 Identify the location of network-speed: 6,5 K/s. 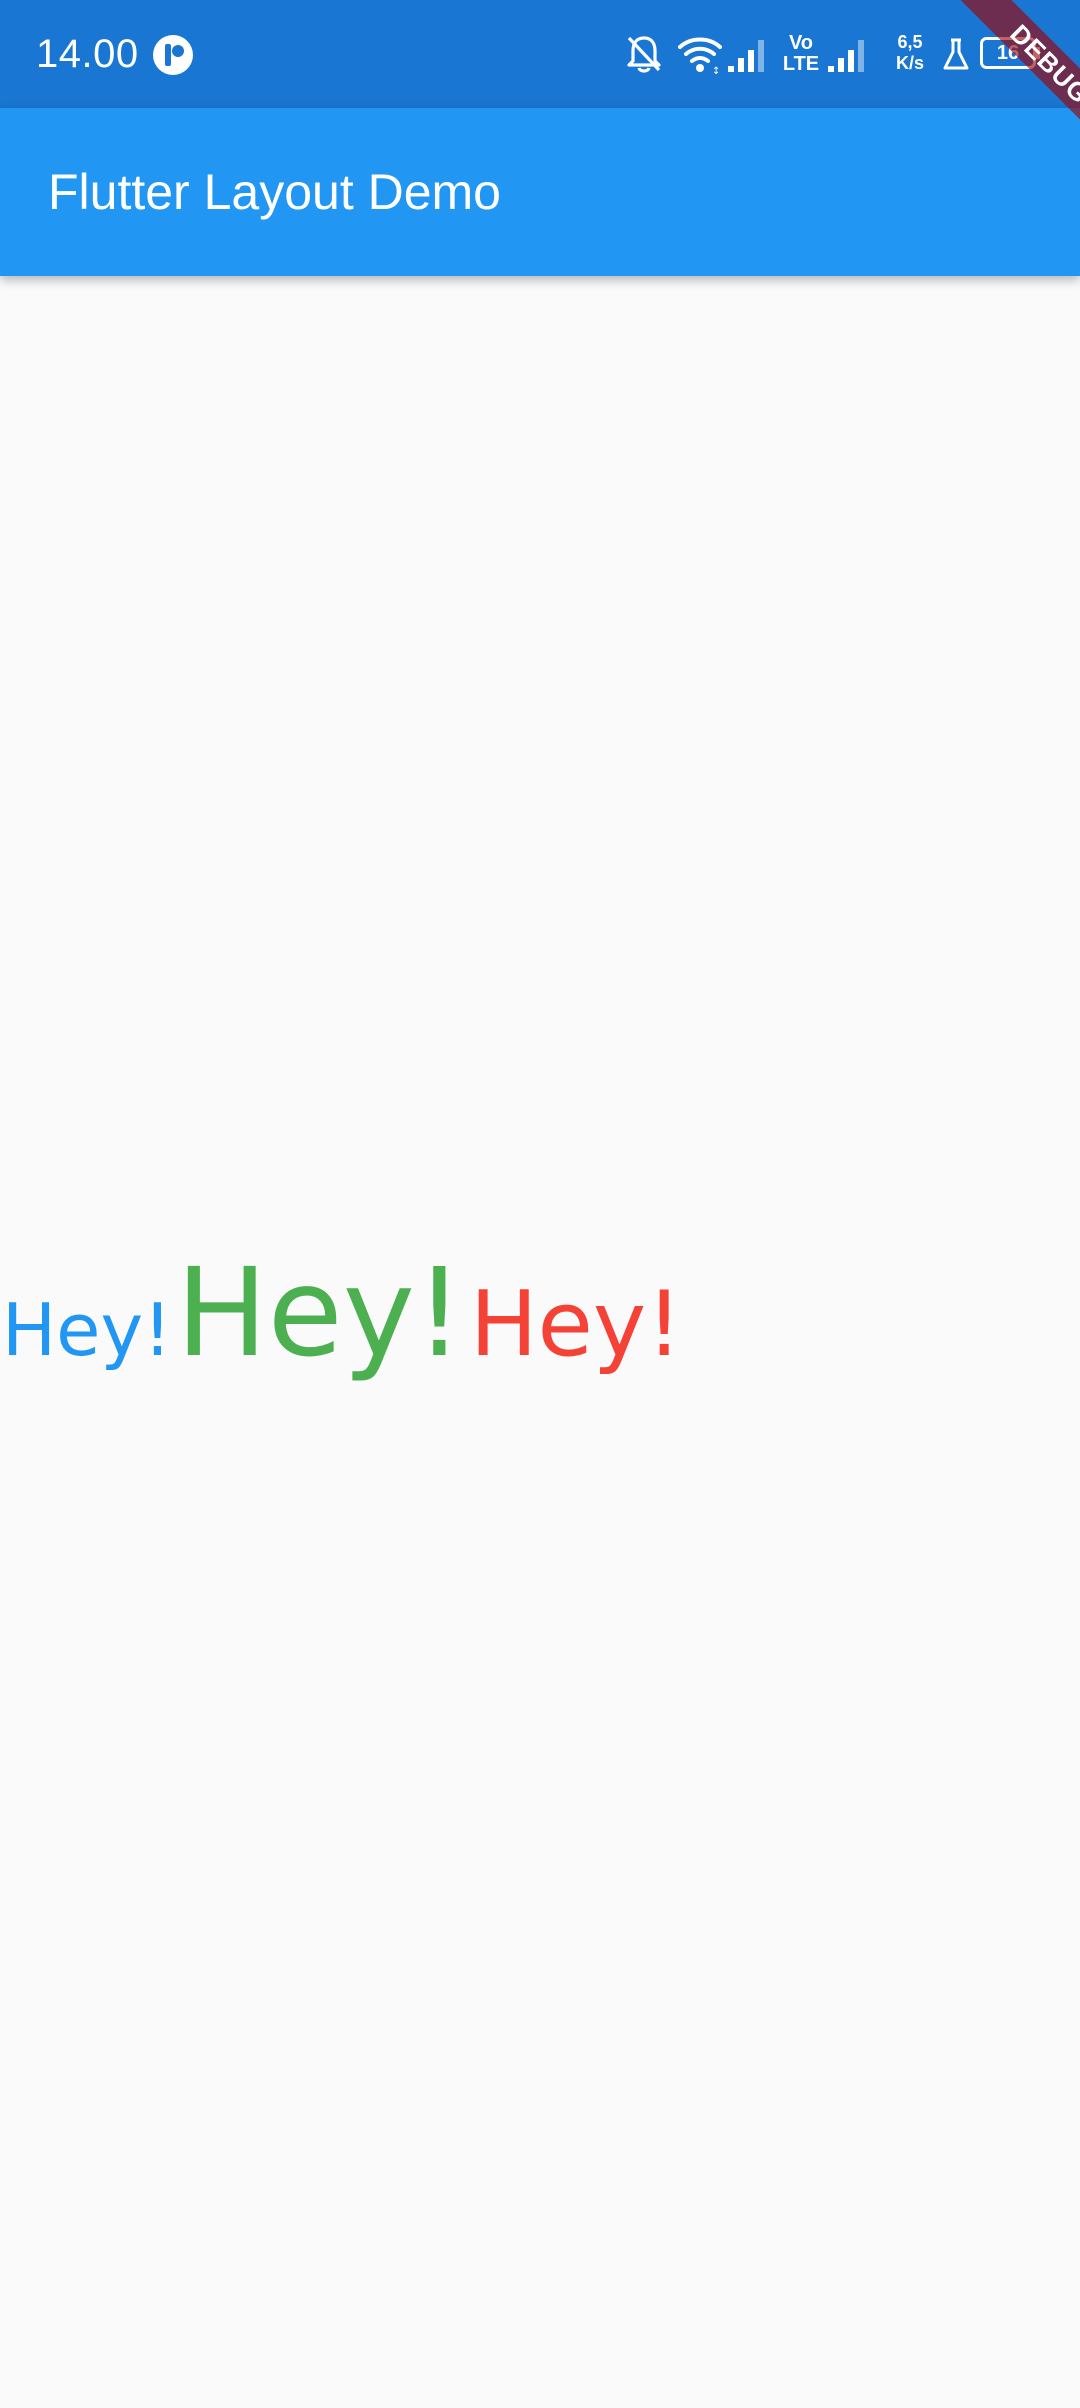
(910, 53).